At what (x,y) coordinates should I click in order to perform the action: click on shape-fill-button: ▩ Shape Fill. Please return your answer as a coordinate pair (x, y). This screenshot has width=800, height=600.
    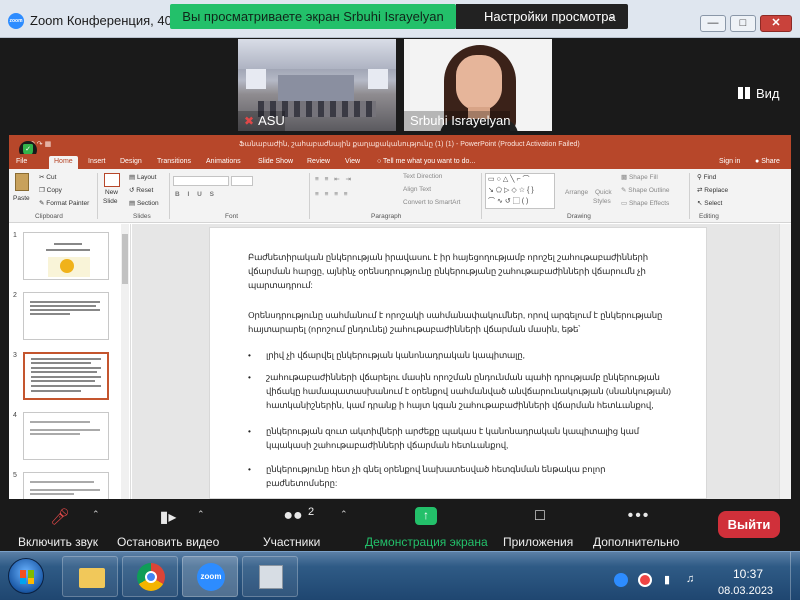
    Looking at the image, I should click on (639, 177).